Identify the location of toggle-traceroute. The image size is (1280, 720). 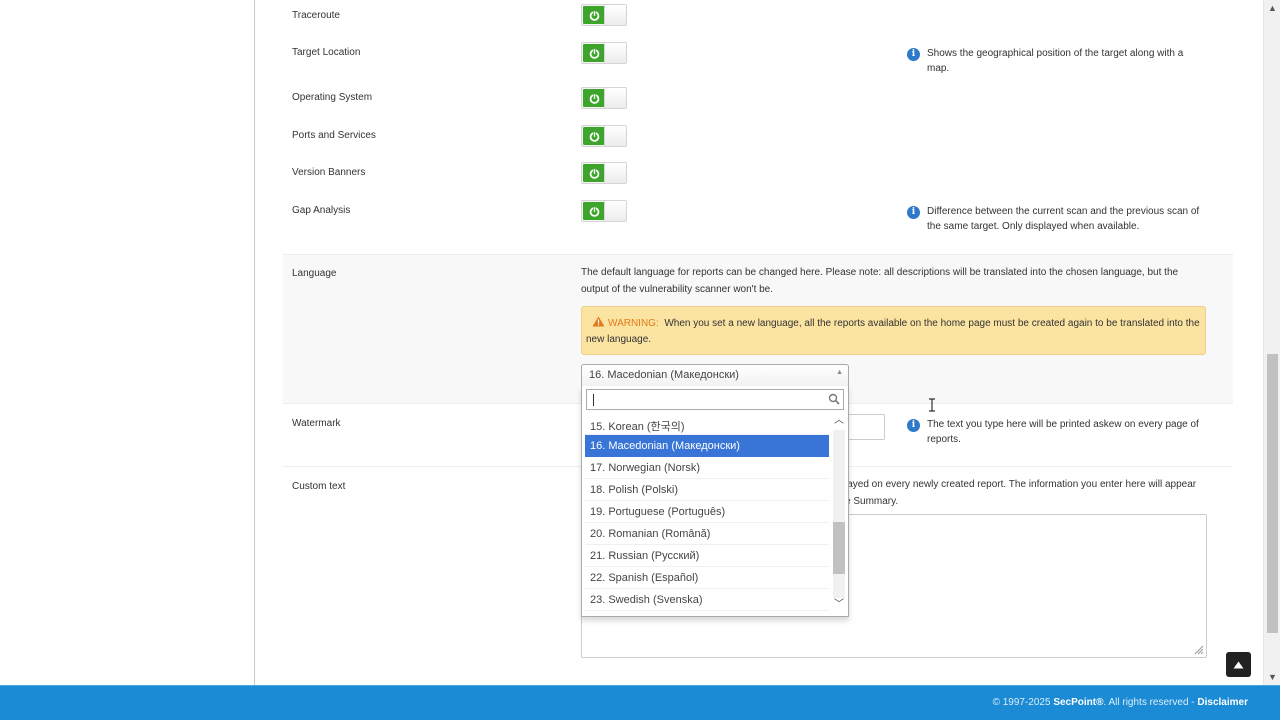
(604, 15).